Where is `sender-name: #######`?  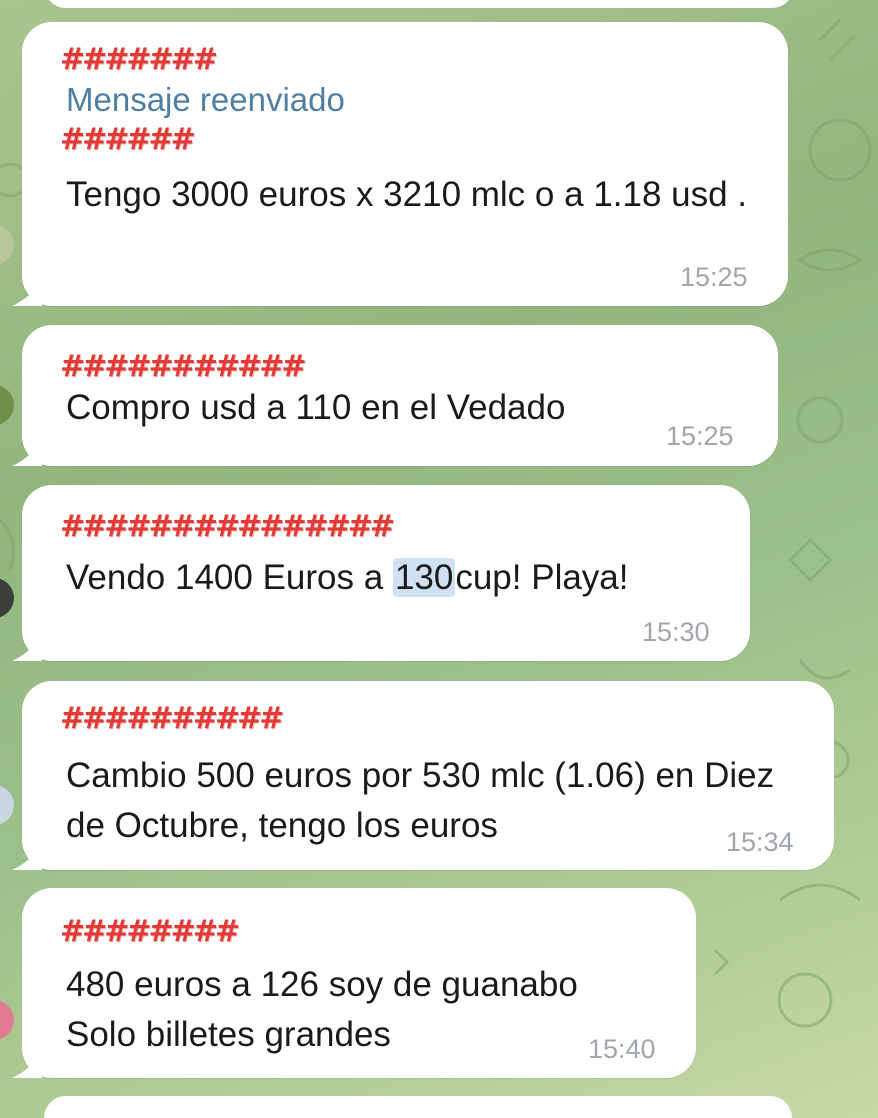
sender-name: ####### is located at coordinates (404, 60).